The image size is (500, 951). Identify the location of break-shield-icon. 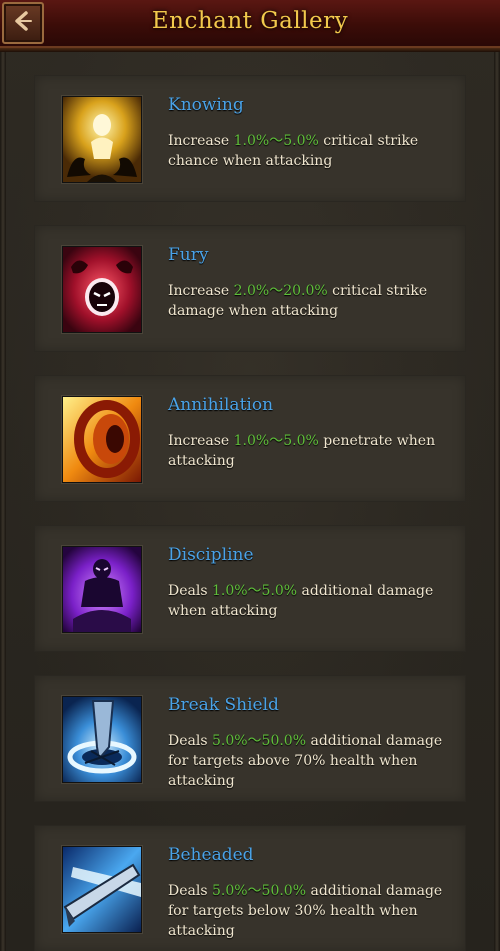
(102, 739).